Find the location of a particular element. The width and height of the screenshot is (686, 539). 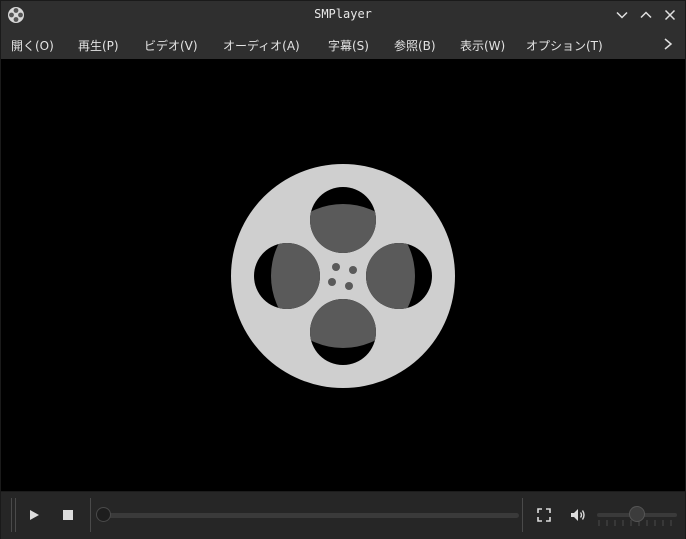

seek-bar is located at coordinates (310, 515).